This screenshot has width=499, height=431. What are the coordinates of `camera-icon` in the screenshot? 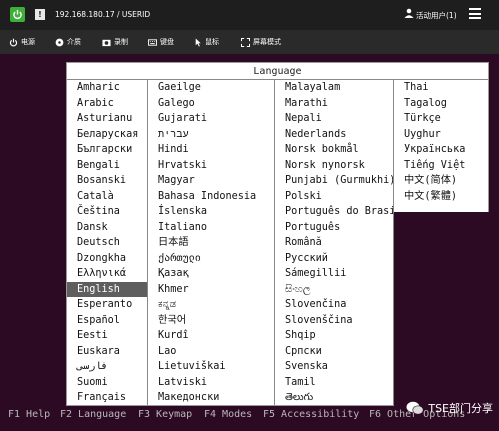 It's located at (106, 42).